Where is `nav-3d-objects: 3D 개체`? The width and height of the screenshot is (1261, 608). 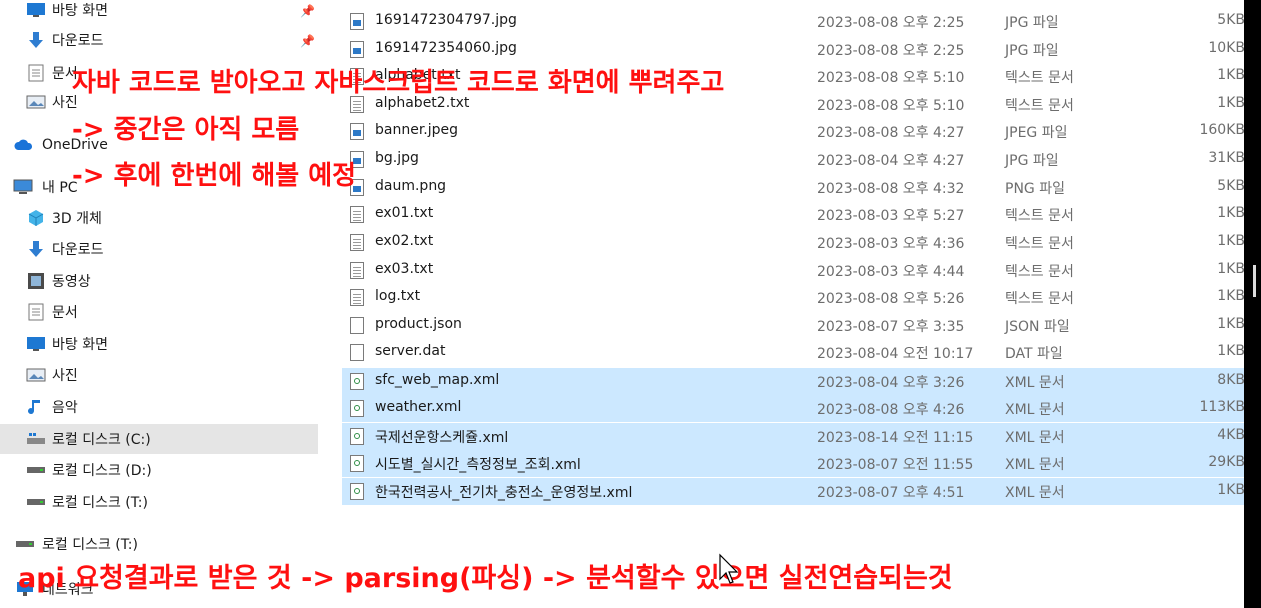 nav-3d-objects: 3D 개체 is located at coordinates (159, 218).